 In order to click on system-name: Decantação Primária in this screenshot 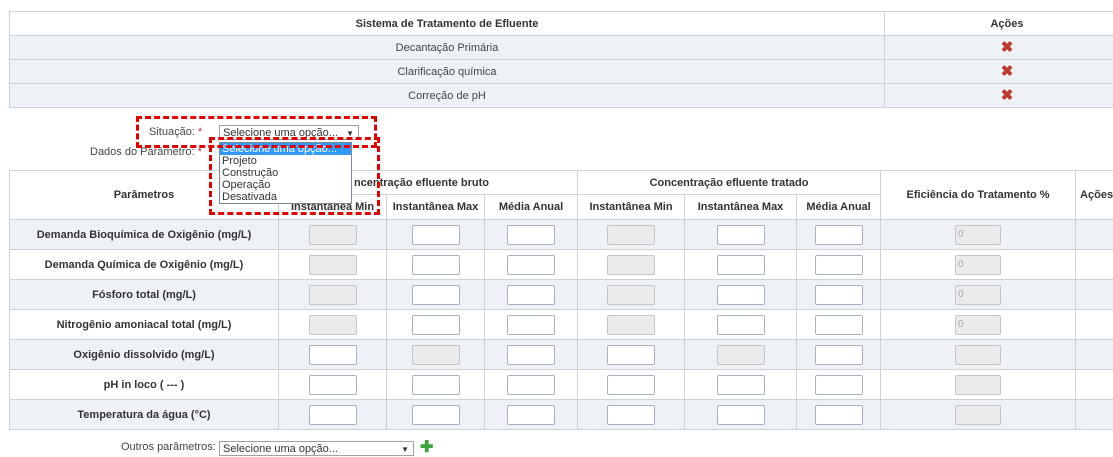, I will do `click(447, 48)`.